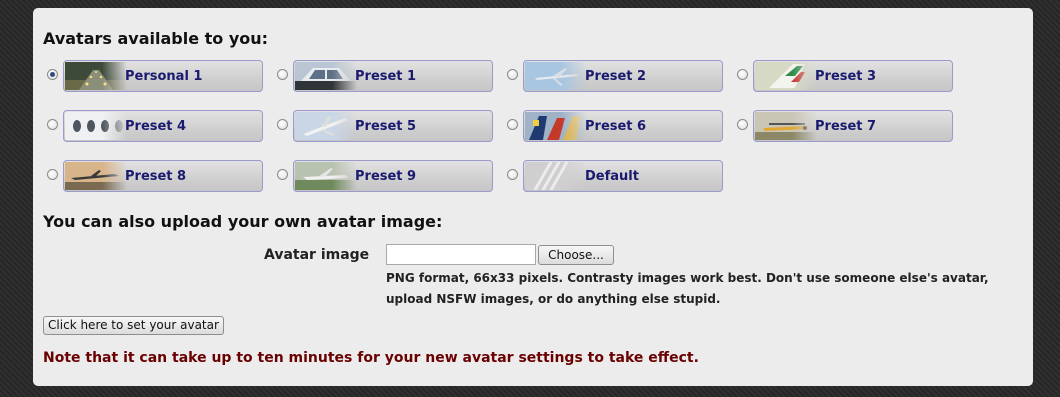  What do you see at coordinates (133, 325) in the screenshot?
I see `set-avatar-button: Click here to set your avatar` at bounding box center [133, 325].